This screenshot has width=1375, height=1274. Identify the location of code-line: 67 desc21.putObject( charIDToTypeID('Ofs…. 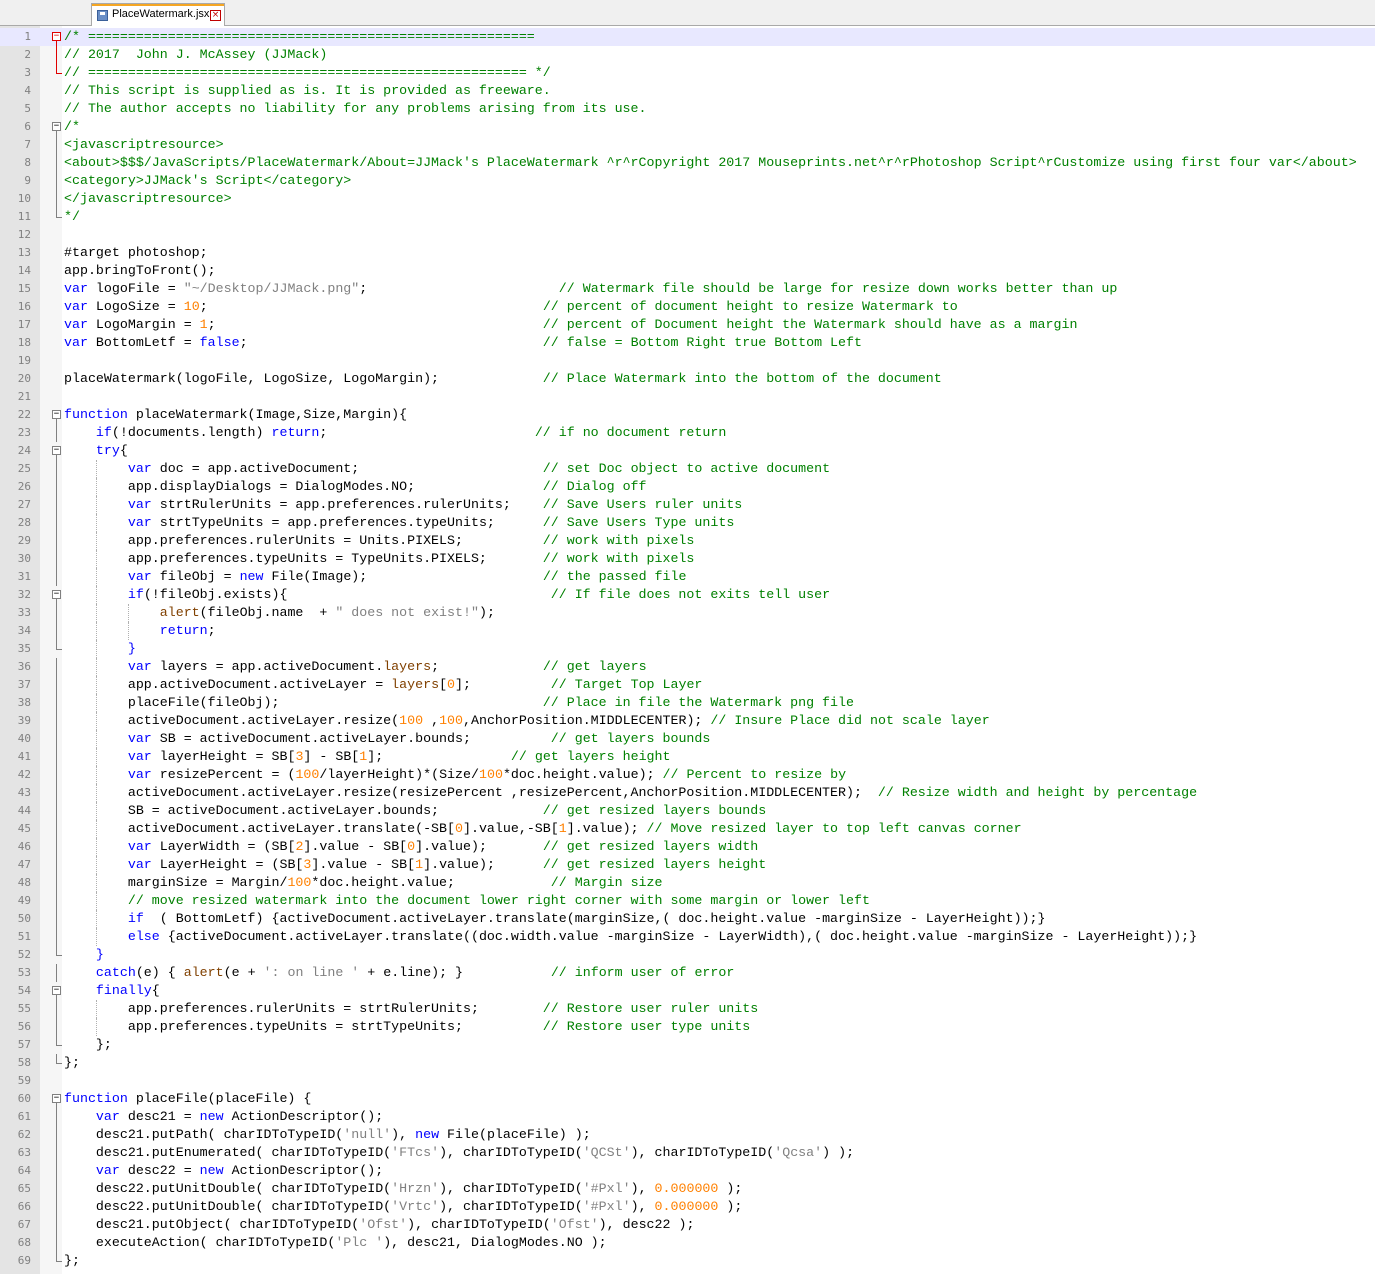
(687, 1225).